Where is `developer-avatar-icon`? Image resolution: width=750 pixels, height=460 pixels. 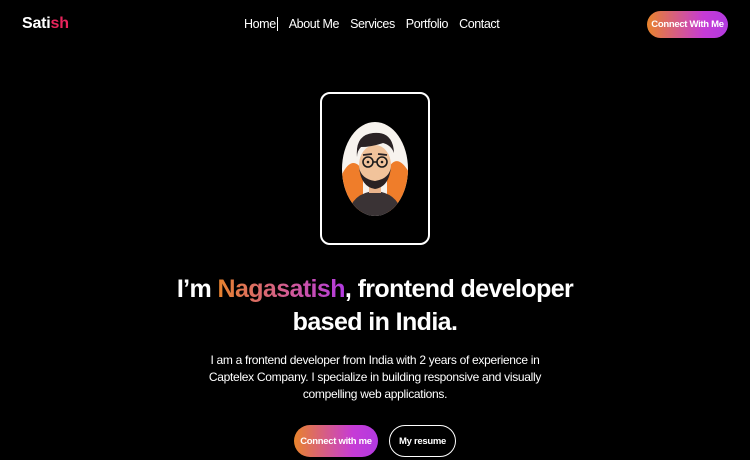 developer-avatar-icon is located at coordinates (375, 169).